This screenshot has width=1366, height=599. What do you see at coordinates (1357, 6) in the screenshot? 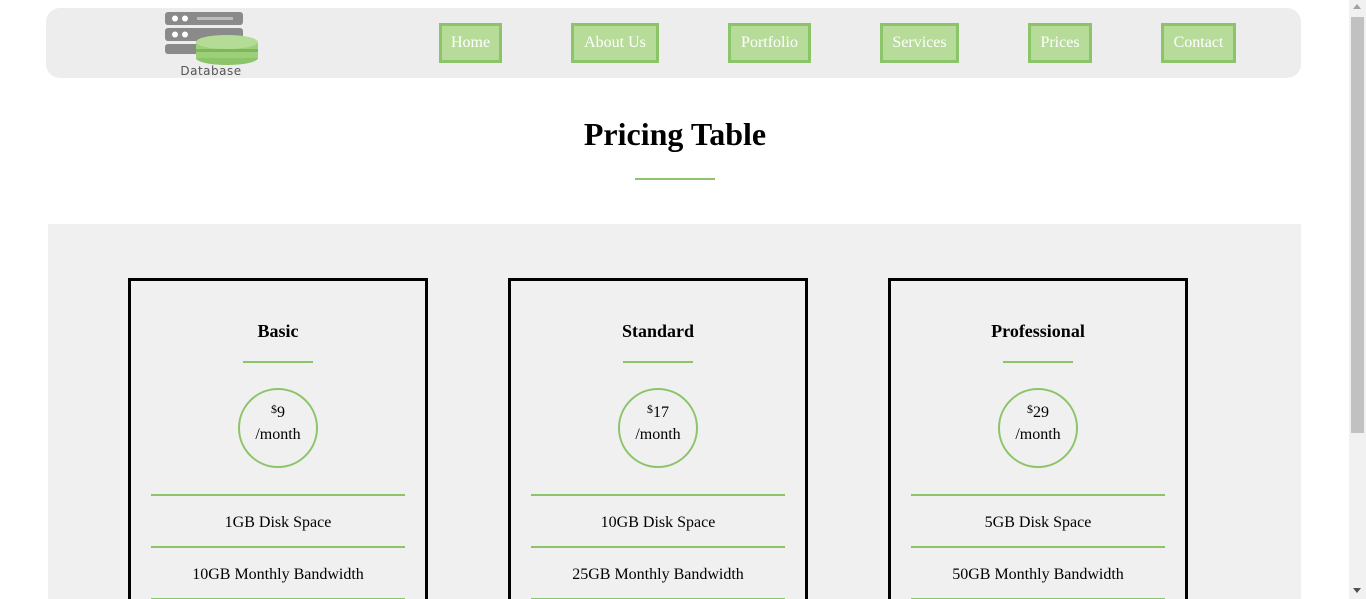
I see `scroll-up-arrow-icon` at bounding box center [1357, 6].